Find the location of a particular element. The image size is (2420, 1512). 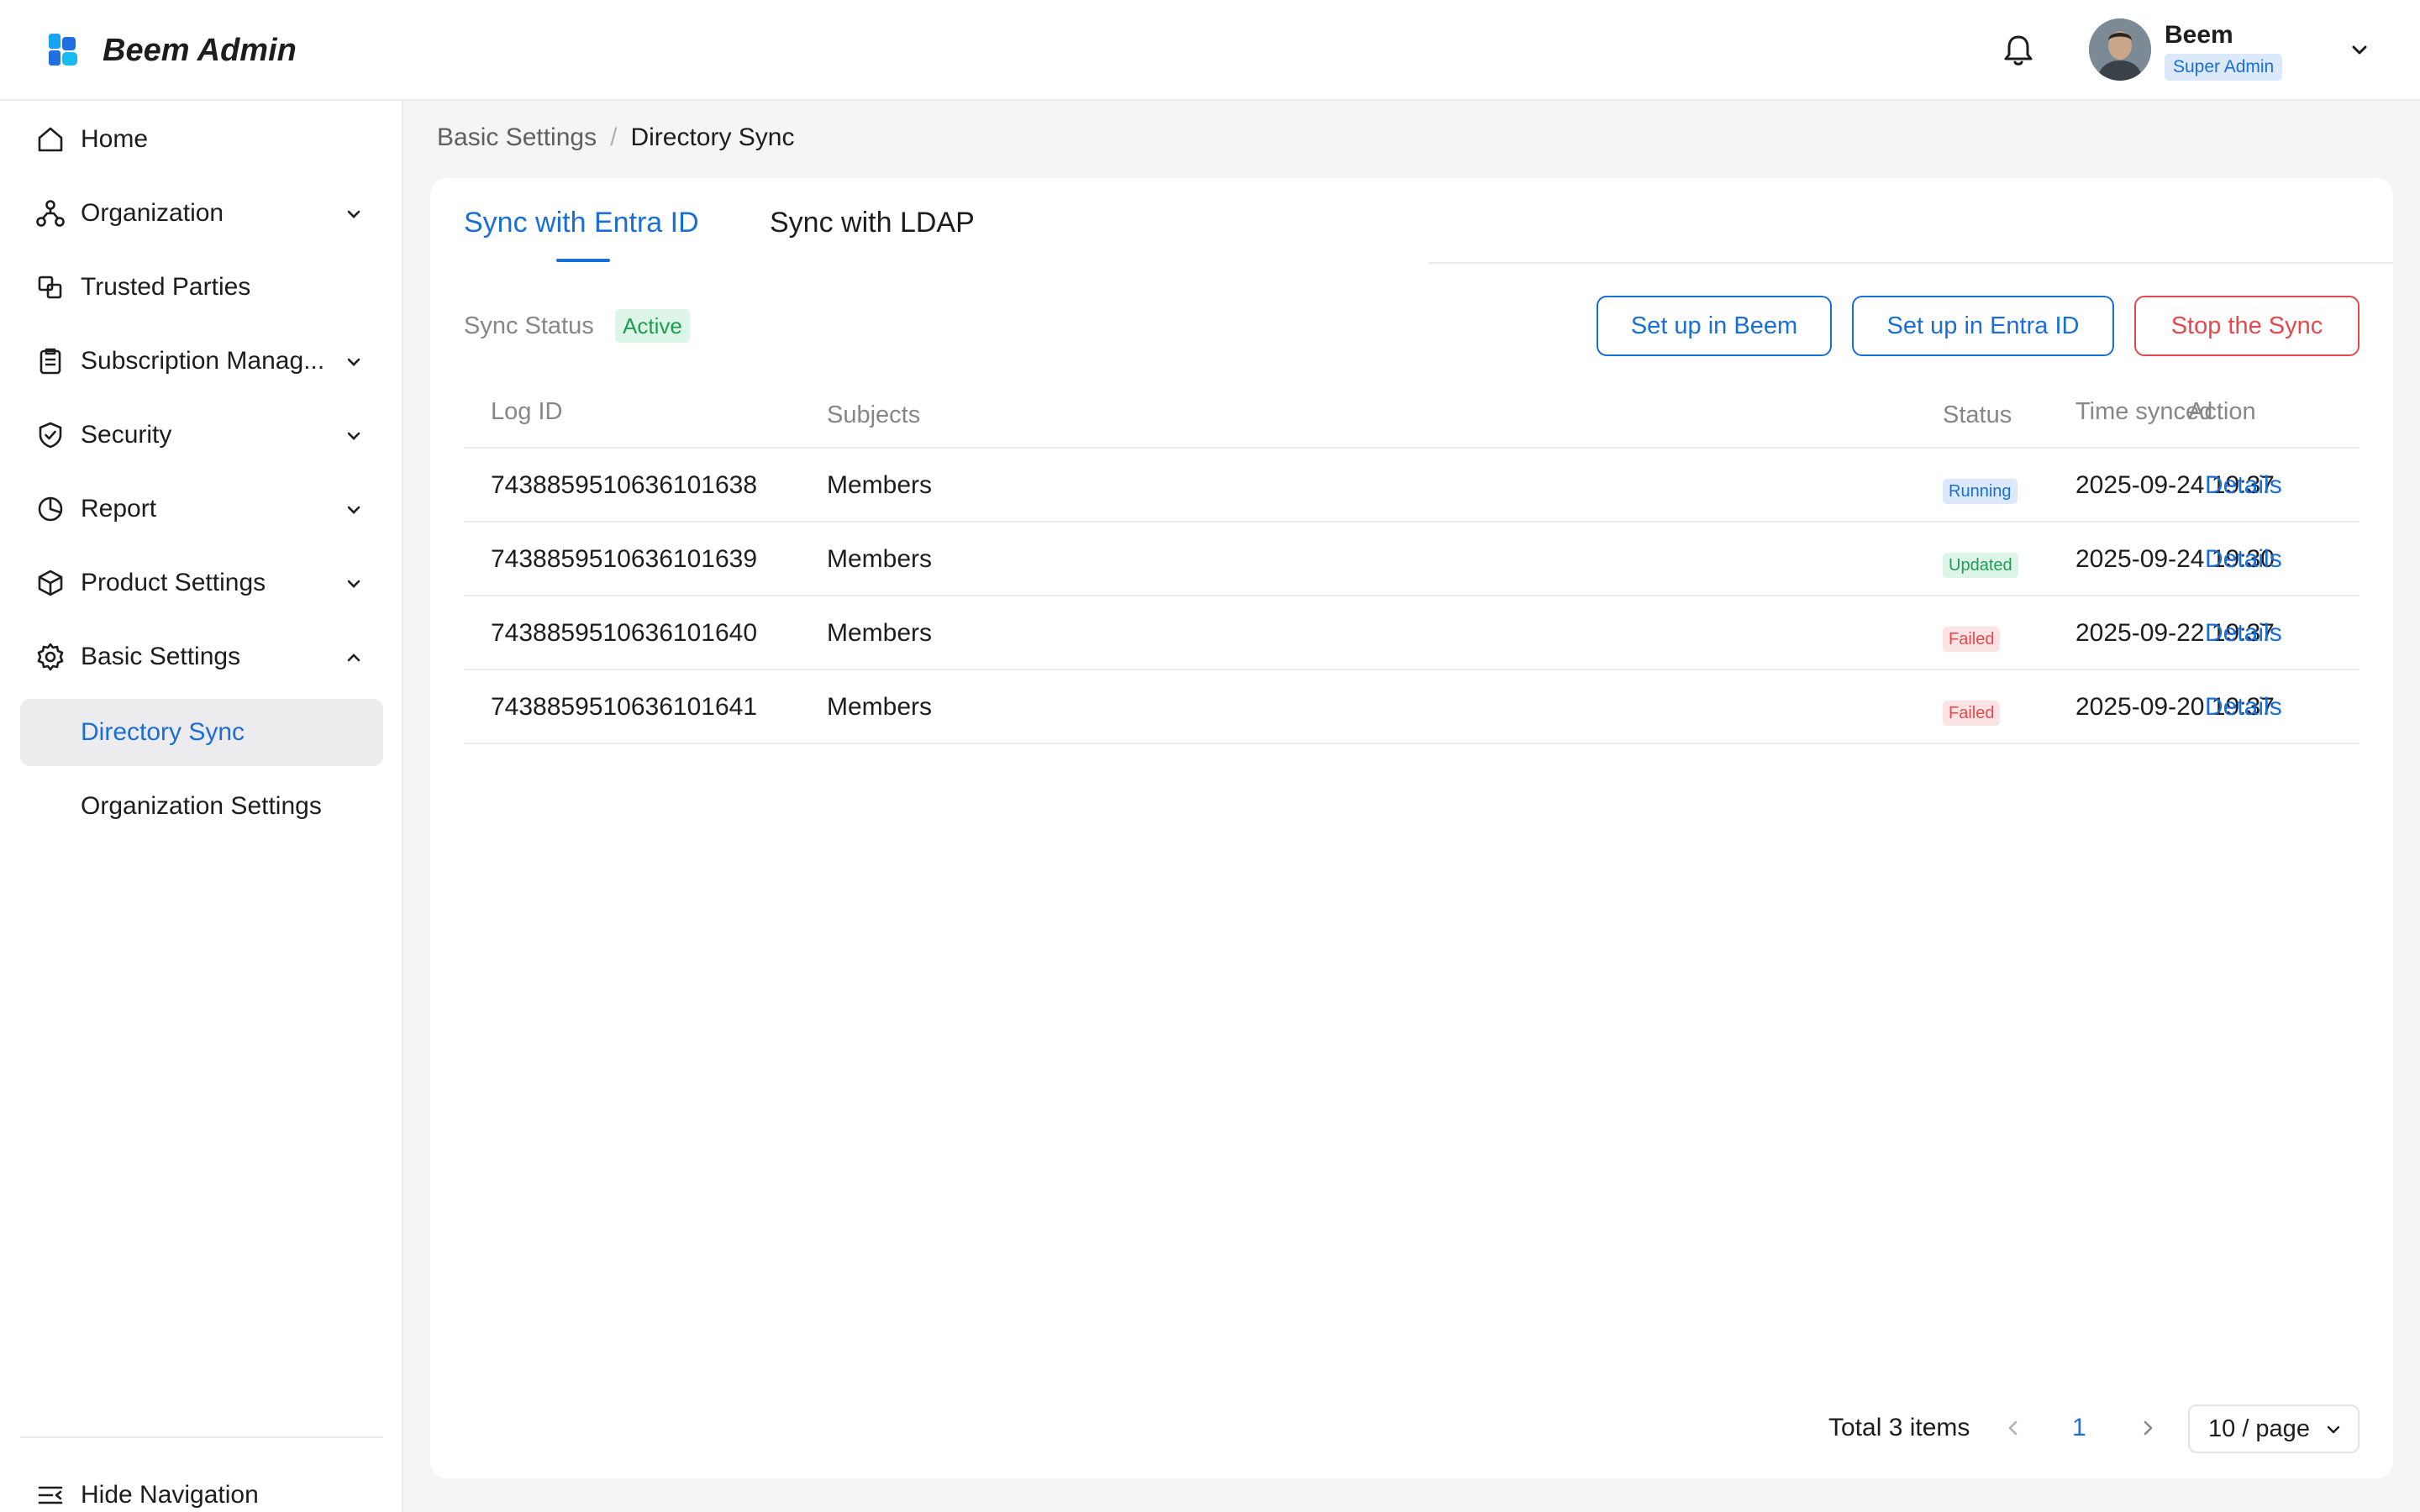

sidebar-item-security: Security is located at coordinates (202, 435).